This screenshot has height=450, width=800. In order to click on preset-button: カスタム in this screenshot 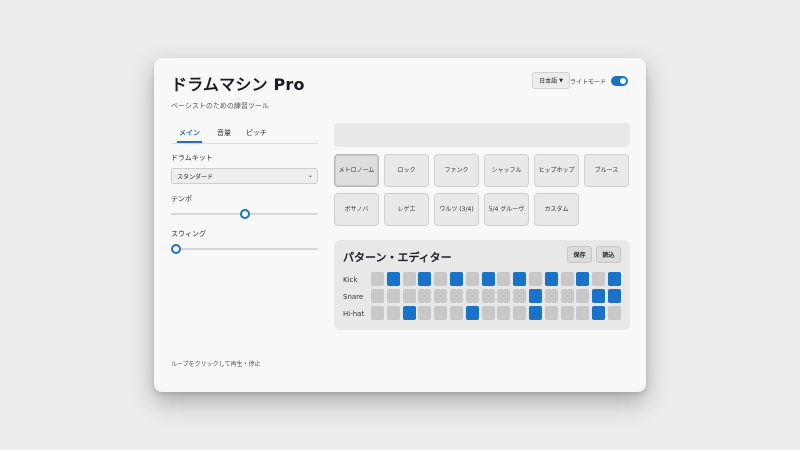, I will do `click(556, 209)`.